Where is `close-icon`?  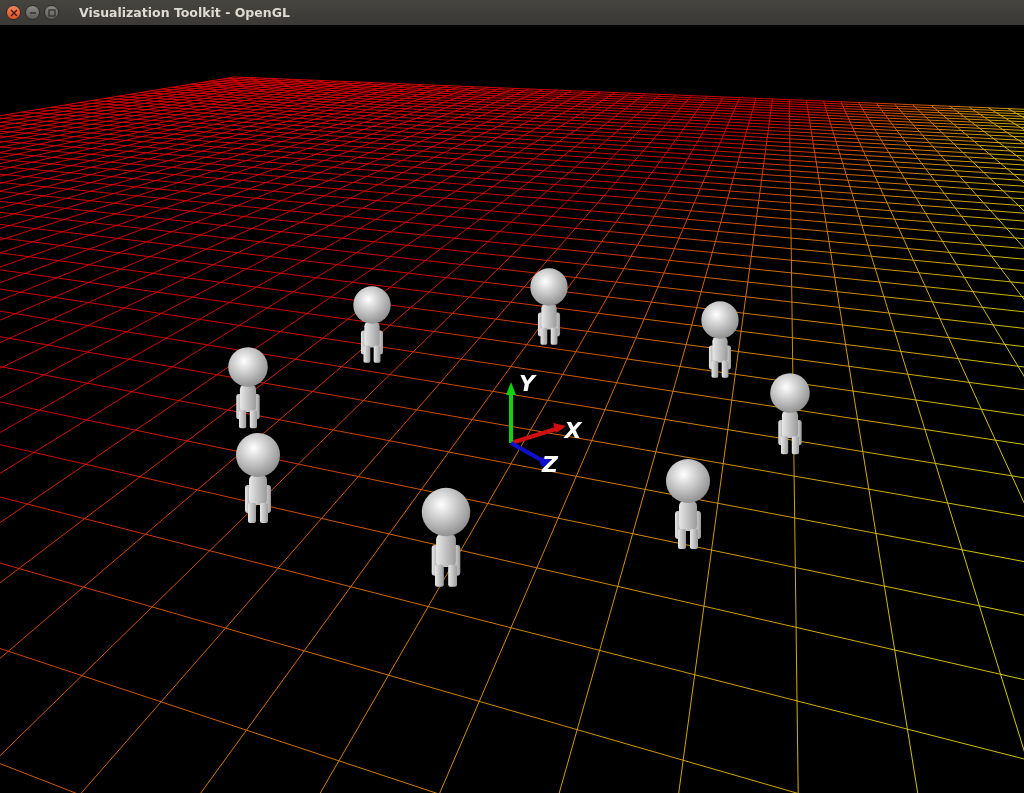 close-icon is located at coordinates (13, 12).